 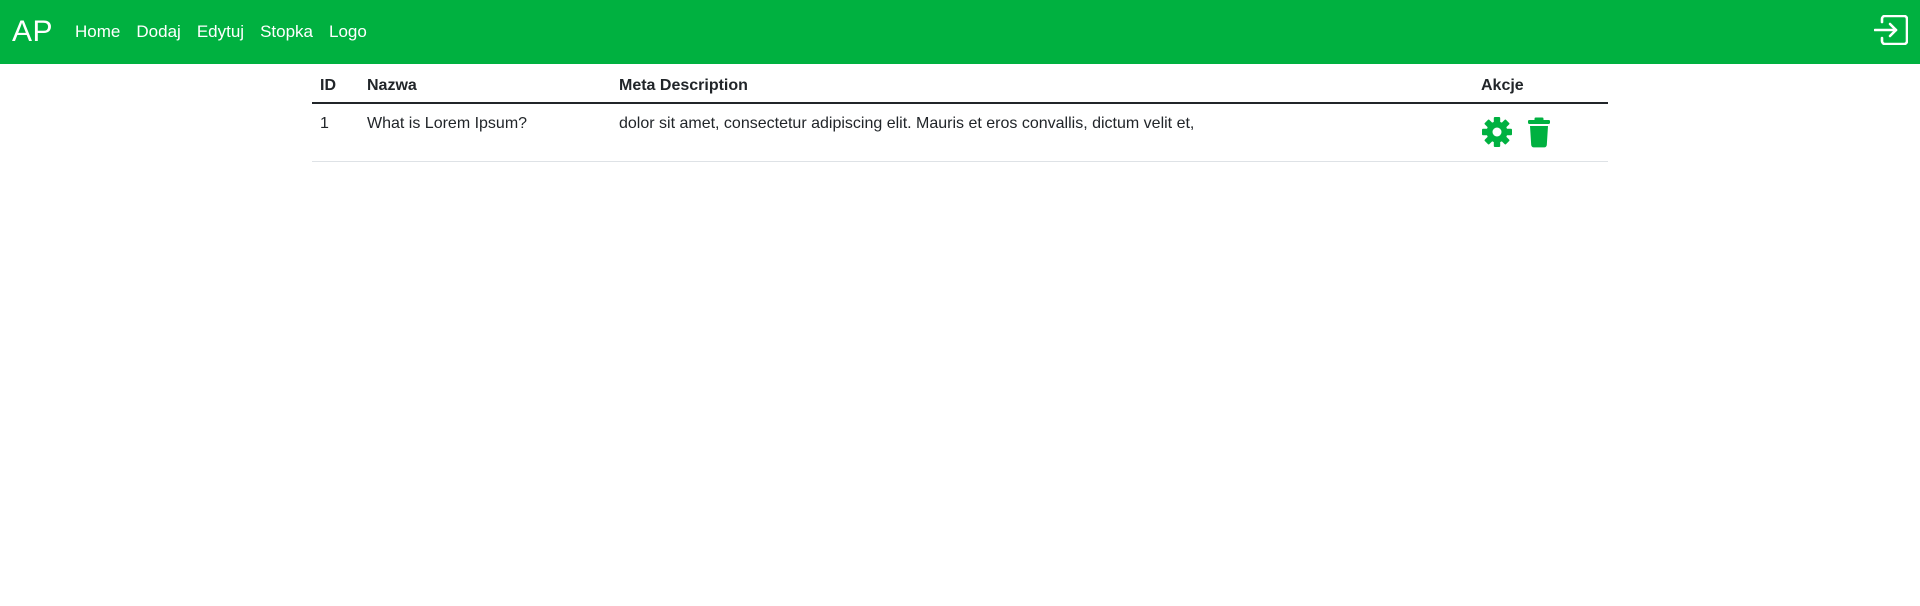 I want to click on header-id: ID, so click(x=335, y=87).